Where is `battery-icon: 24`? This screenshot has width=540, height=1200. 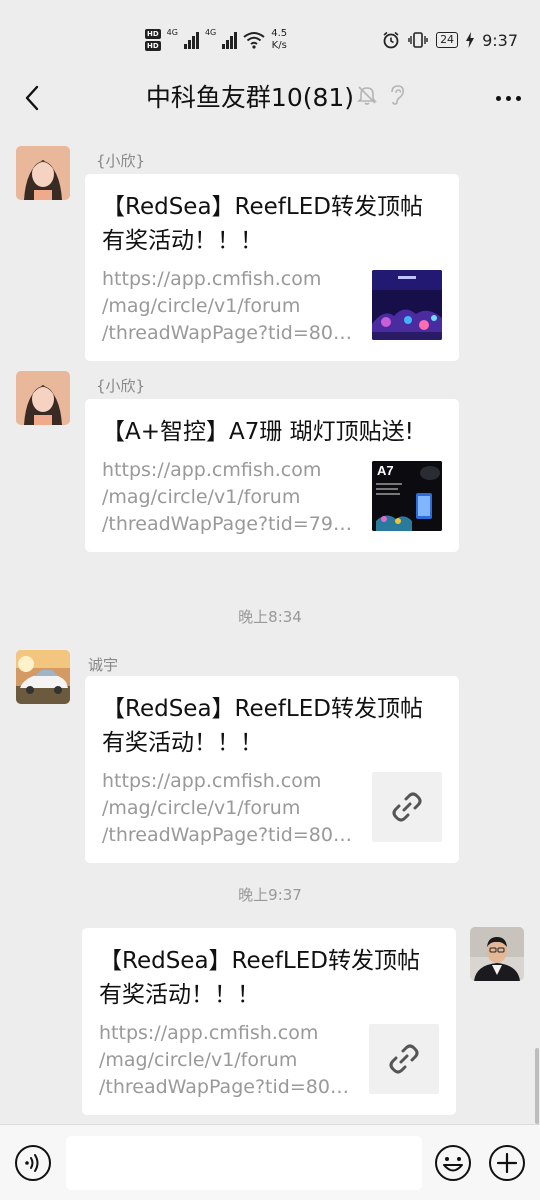 battery-icon: 24 is located at coordinates (447, 40).